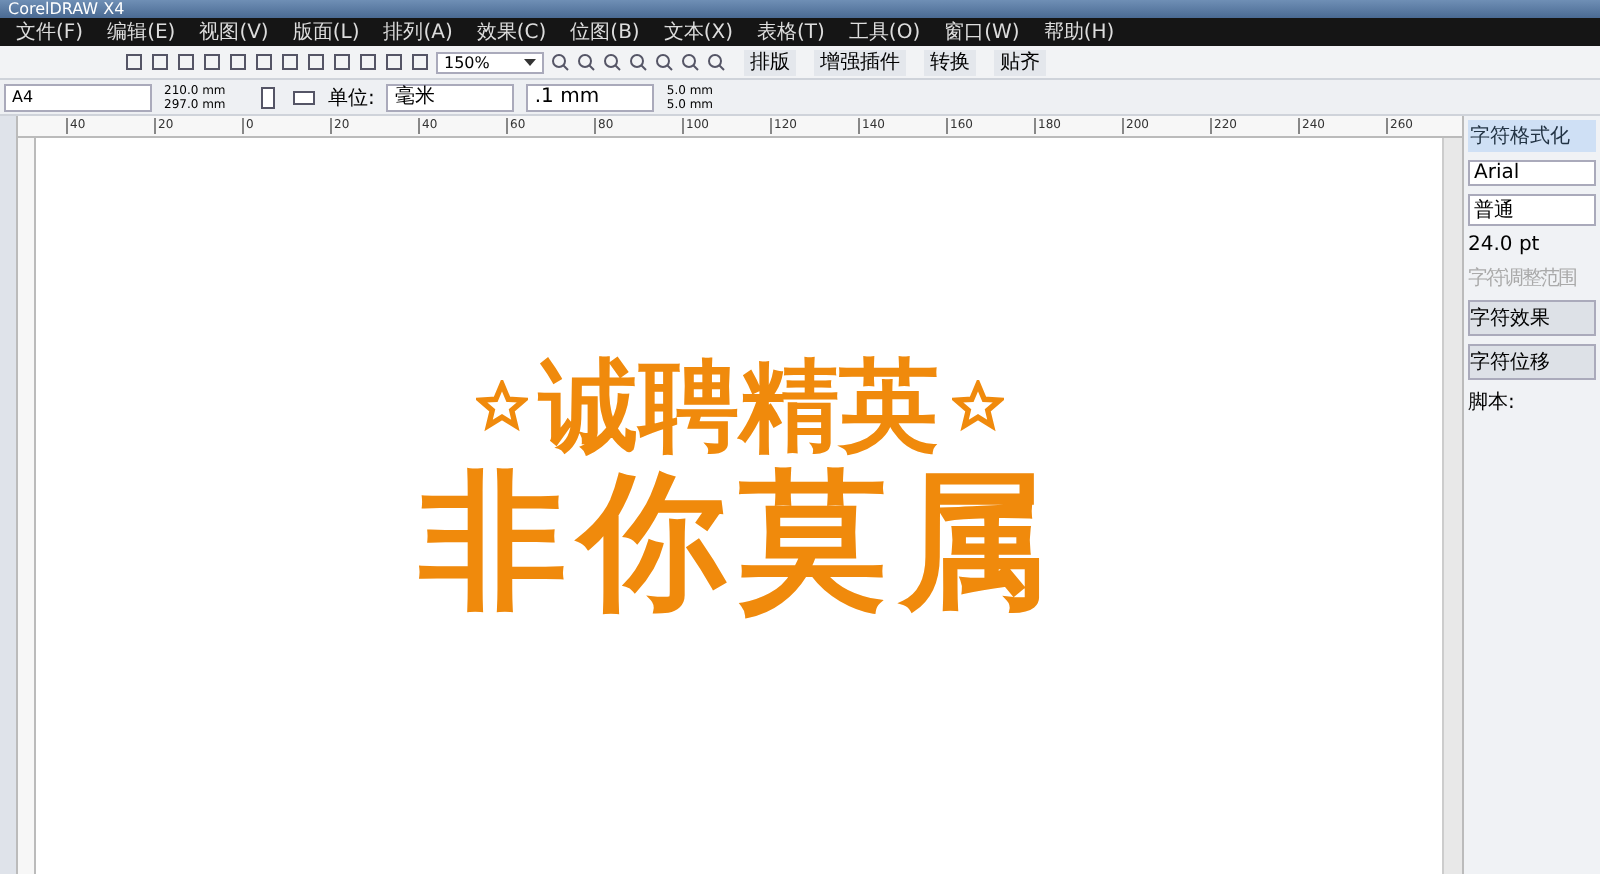 This screenshot has width=1600, height=874. I want to click on unit-dropdown: 毫米, so click(450, 97).